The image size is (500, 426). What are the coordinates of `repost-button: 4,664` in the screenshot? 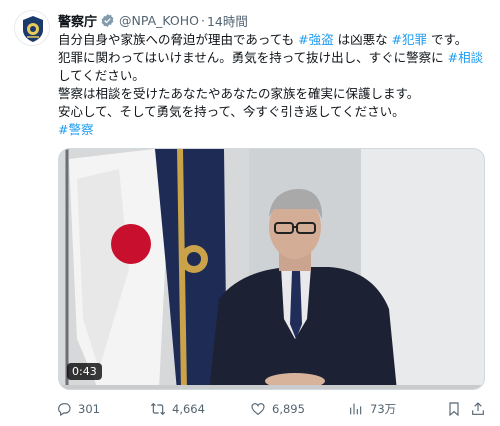 It's located at (177, 409).